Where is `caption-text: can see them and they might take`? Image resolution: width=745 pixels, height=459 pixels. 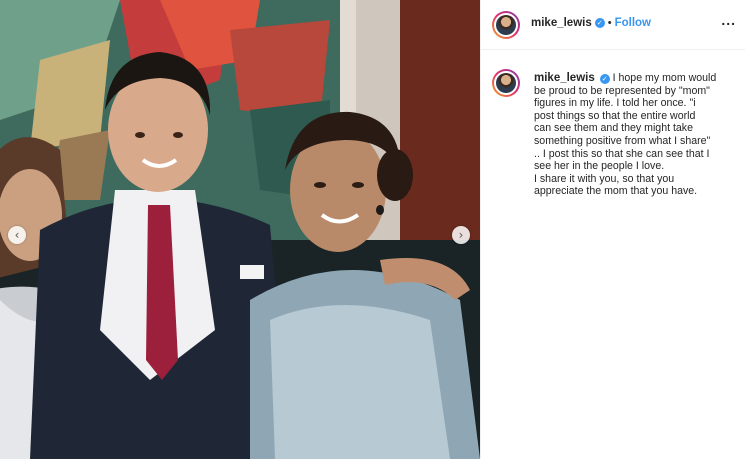 caption-text: can see them and they might take is located at coordinates (613, 128).